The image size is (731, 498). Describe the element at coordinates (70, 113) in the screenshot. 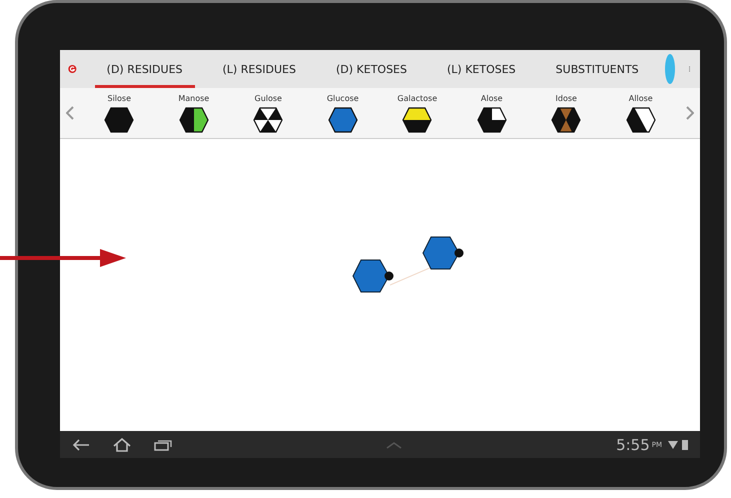

I see `chevron-left-icon` at that location.